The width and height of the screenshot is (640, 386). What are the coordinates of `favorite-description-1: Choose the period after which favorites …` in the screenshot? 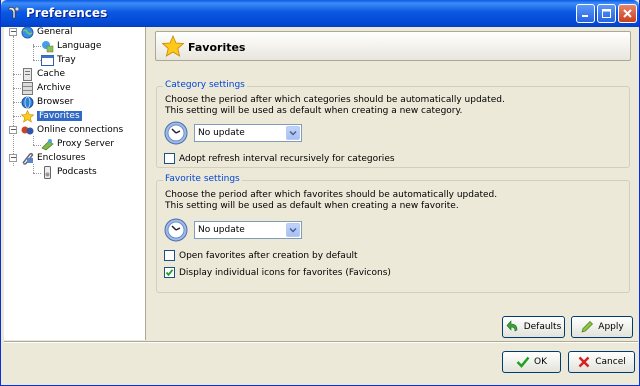 It's located at (331, 195).